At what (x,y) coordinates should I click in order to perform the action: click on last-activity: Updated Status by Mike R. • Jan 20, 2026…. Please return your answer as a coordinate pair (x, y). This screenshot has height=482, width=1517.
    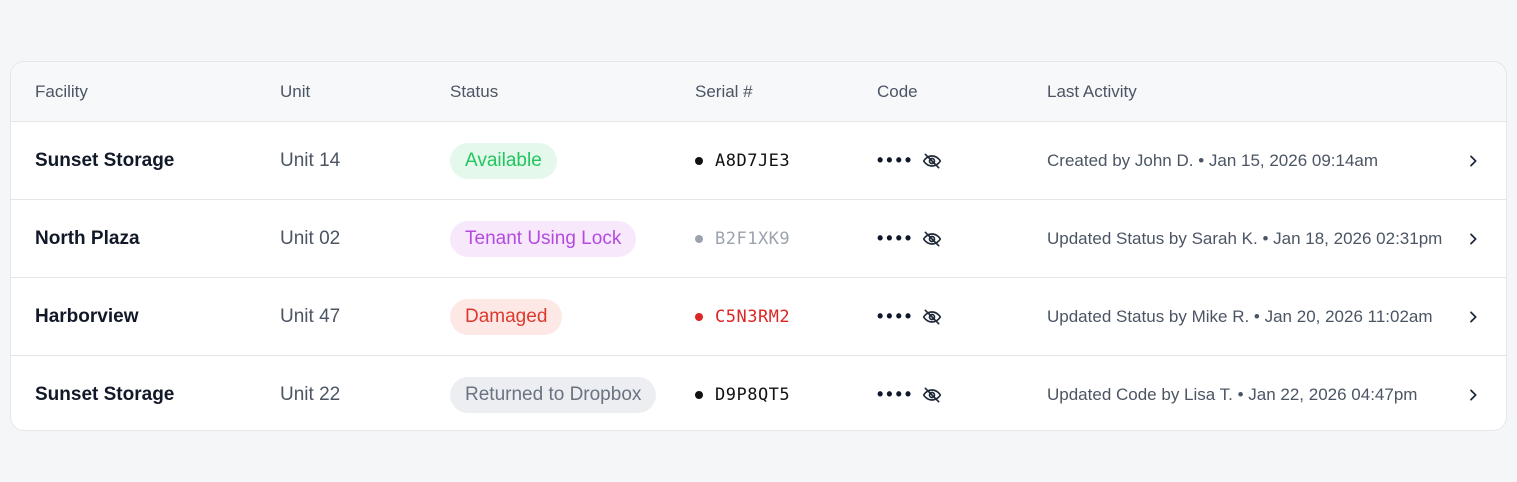
    Looking at the image, I should click on (1240, 316).